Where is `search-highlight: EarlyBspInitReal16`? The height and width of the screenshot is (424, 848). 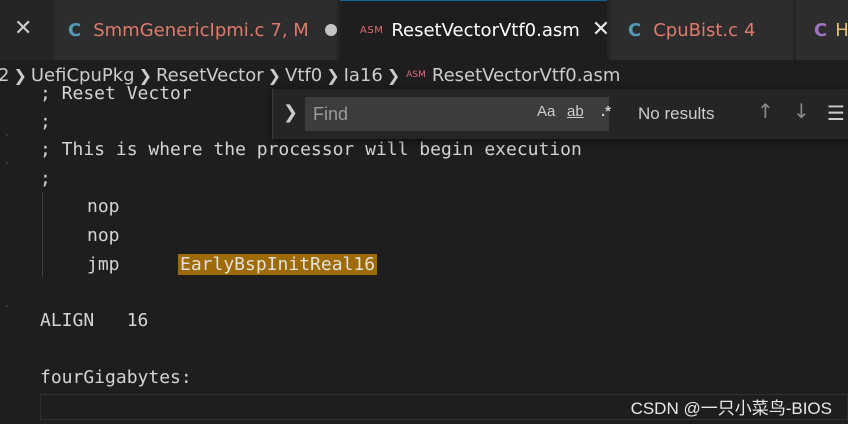 search-highlight: EarlyBspInitReal16 is located at coordinates (278, 264).